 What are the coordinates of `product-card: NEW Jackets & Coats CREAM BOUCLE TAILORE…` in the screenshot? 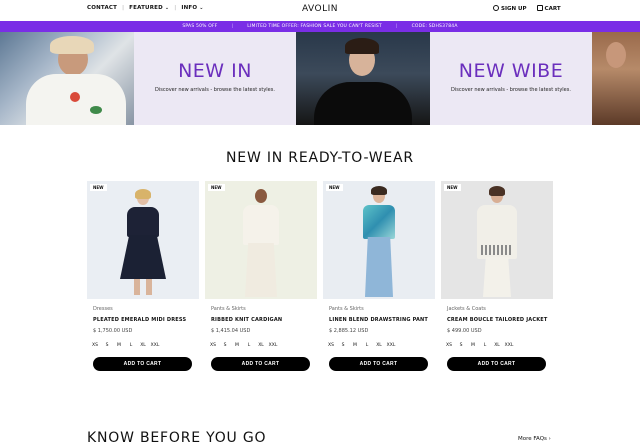 It's located at (497, 277).